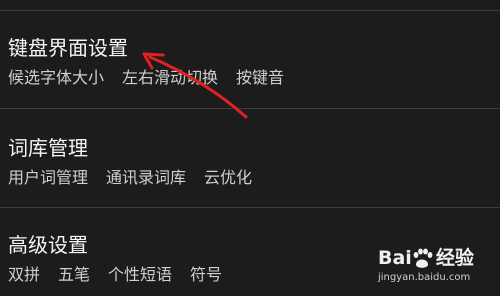  I want to click on personal-phrases-label: 个性短语, so click(140, 274).